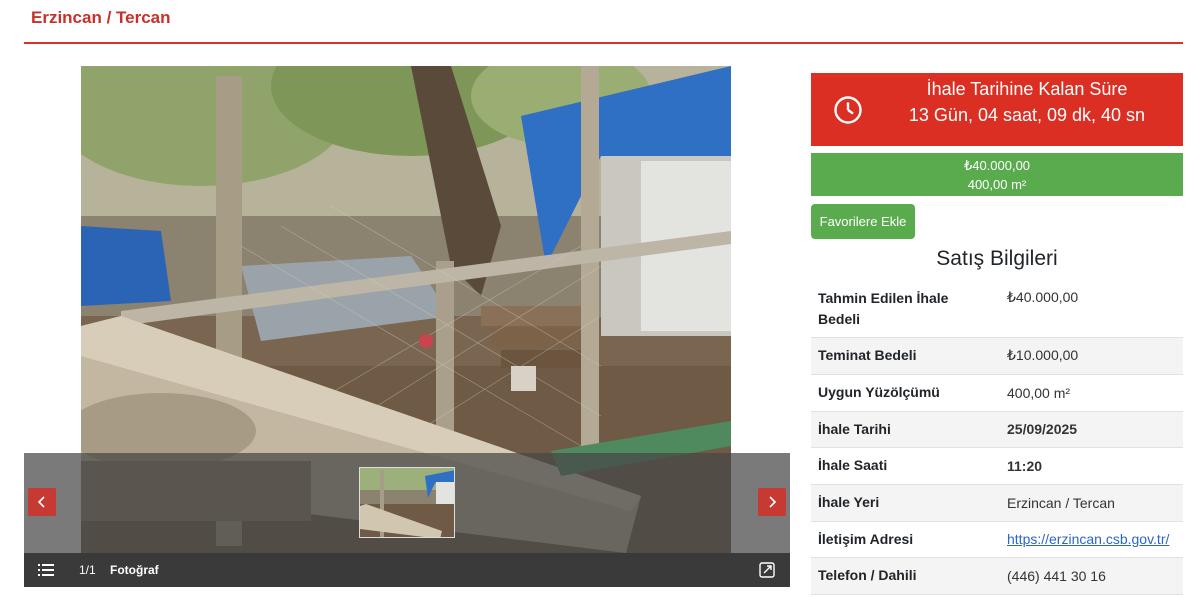 This screenshot has height=608, width=1200. I want to click on table-row: İhale Tarihi 25/09/2025, so click(997, 429).